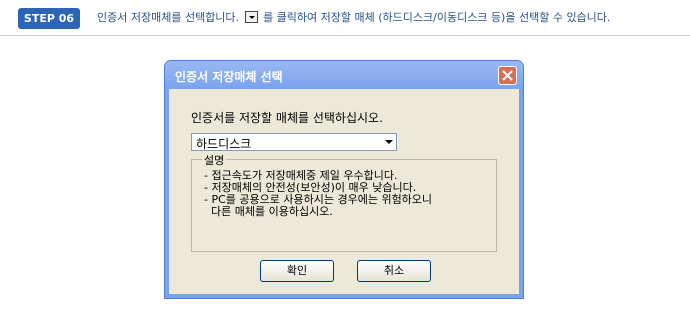 This screenshot has width=690, height=327. What do you see at coordinates (294, 142) in the screenshot?
I see `storage-media-select: 하드디스크` at bounding box center [294, 142].